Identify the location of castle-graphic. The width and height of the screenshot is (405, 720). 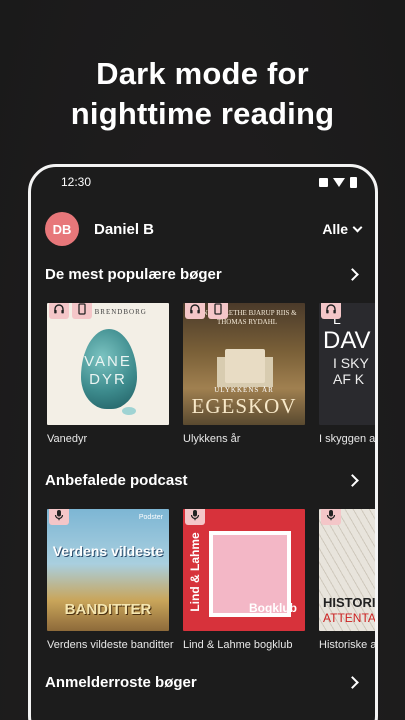
(245, 366).